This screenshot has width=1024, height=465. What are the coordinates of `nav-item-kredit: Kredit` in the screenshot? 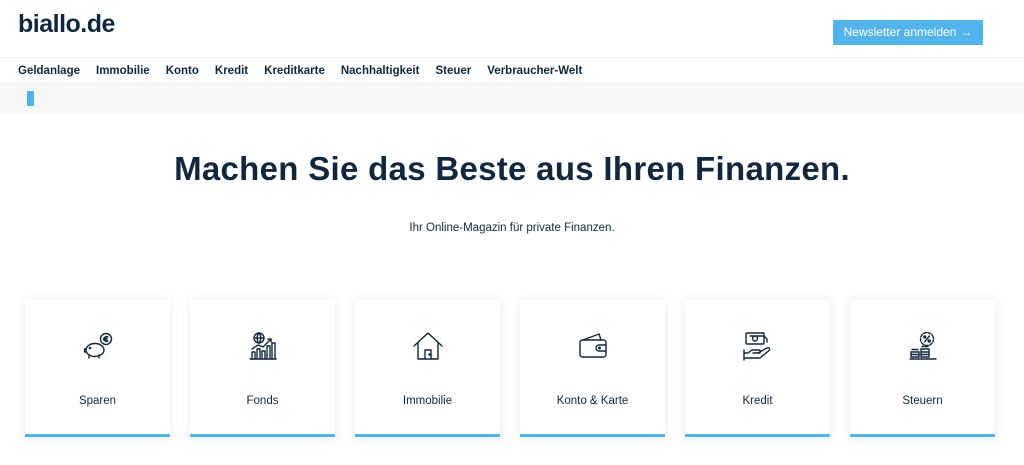 It's located at (231, 71).